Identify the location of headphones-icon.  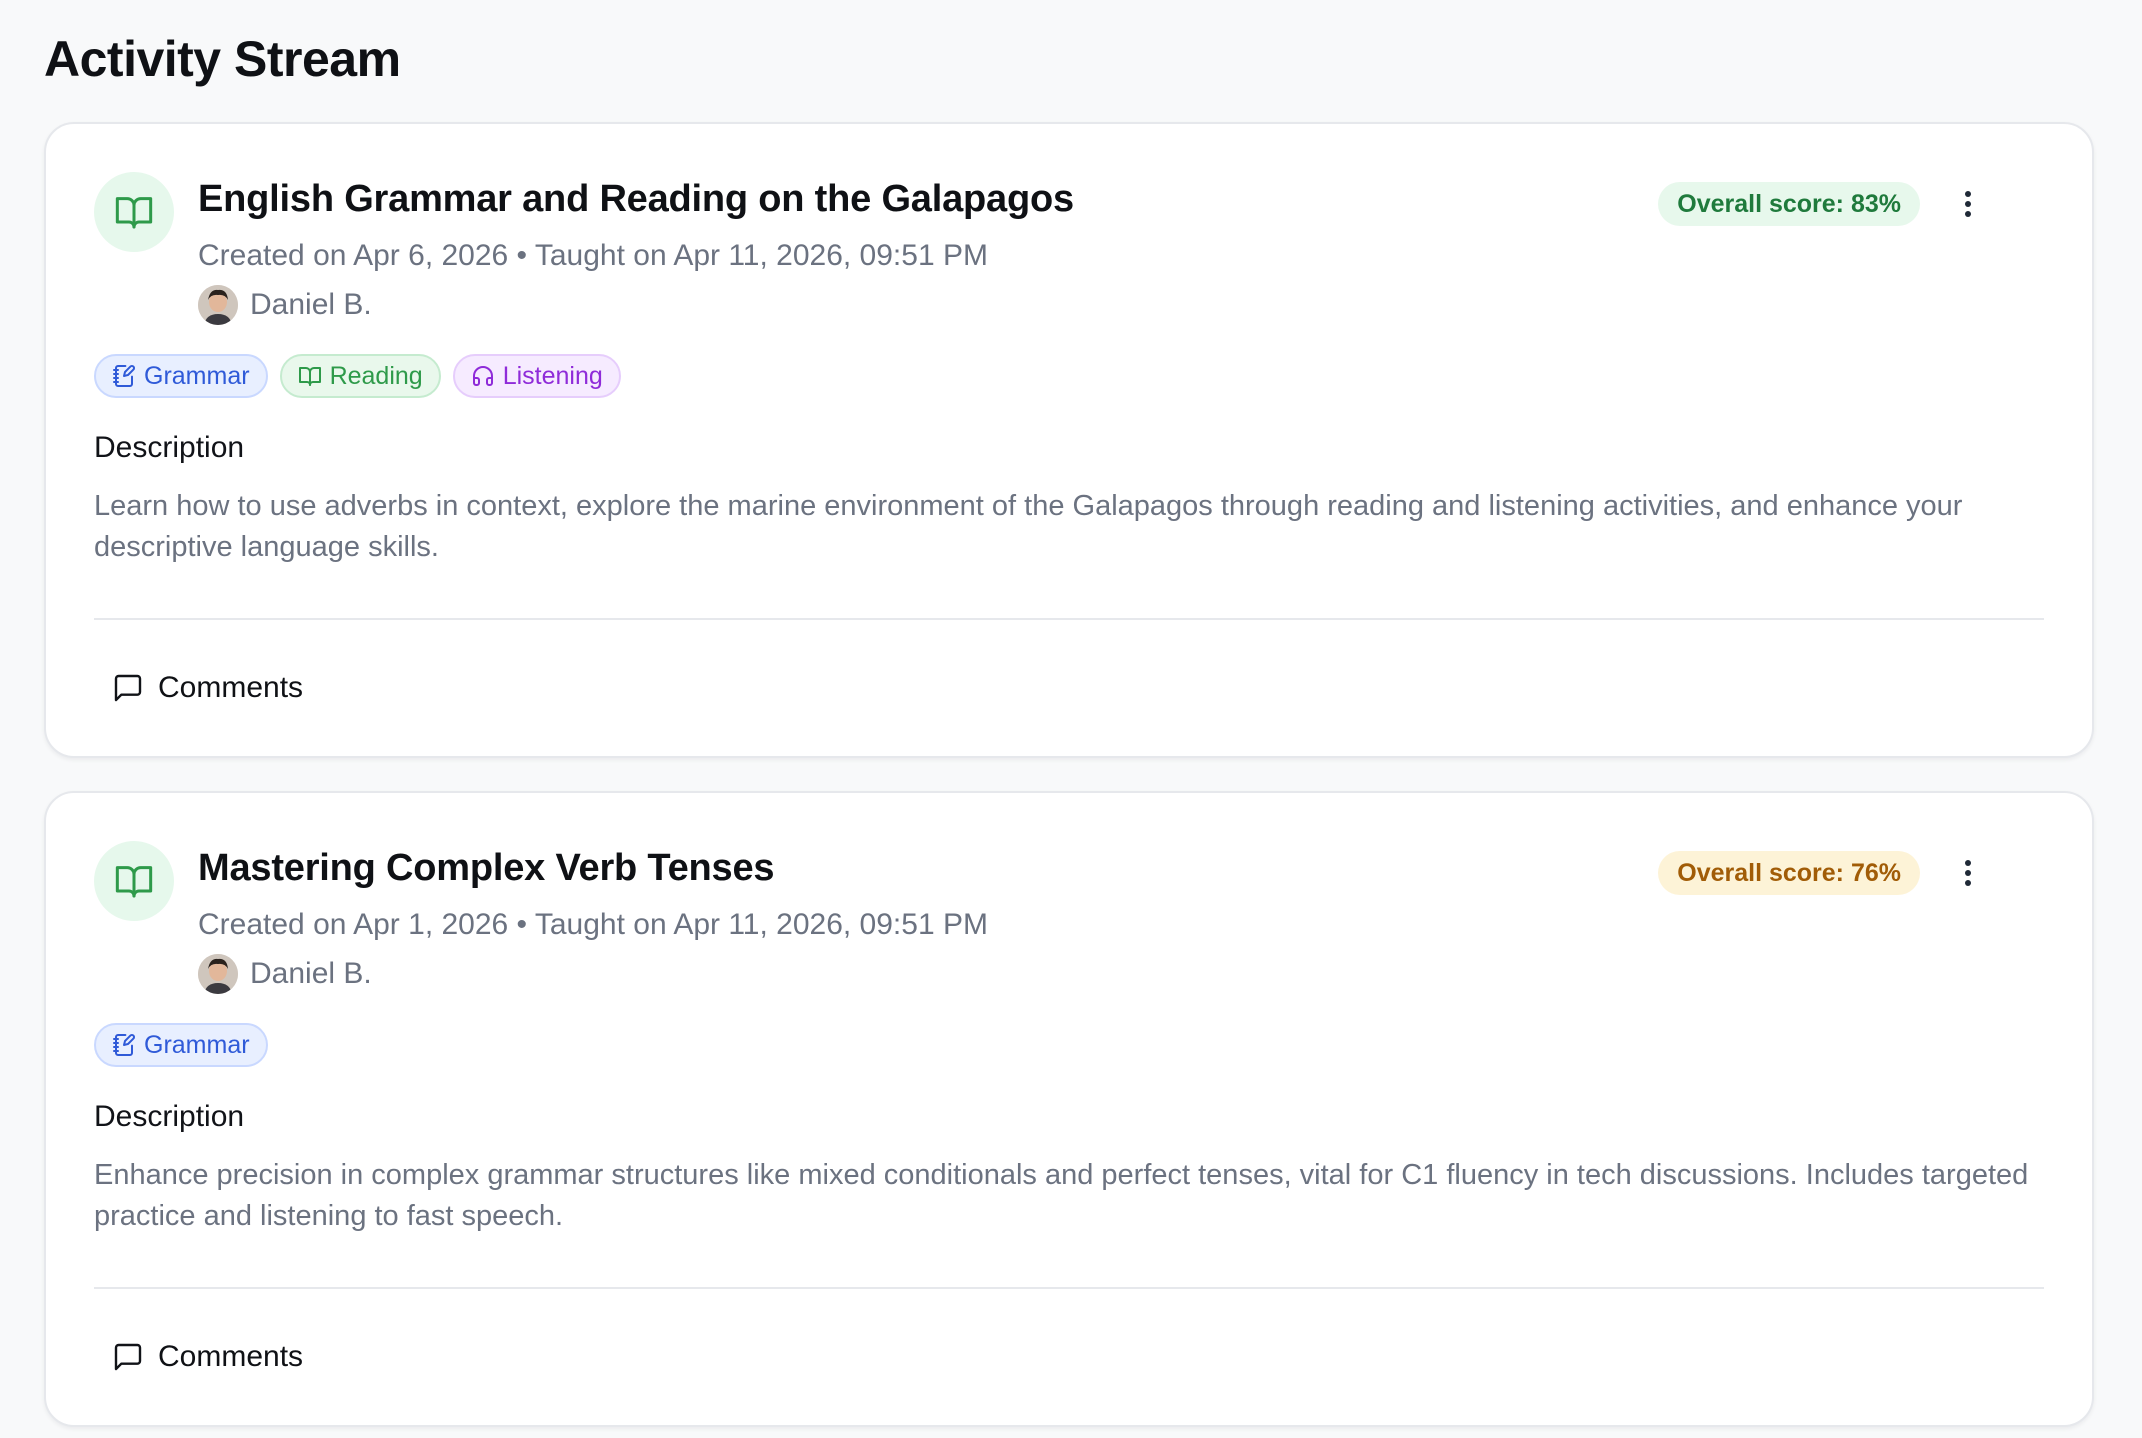
(482, 376).